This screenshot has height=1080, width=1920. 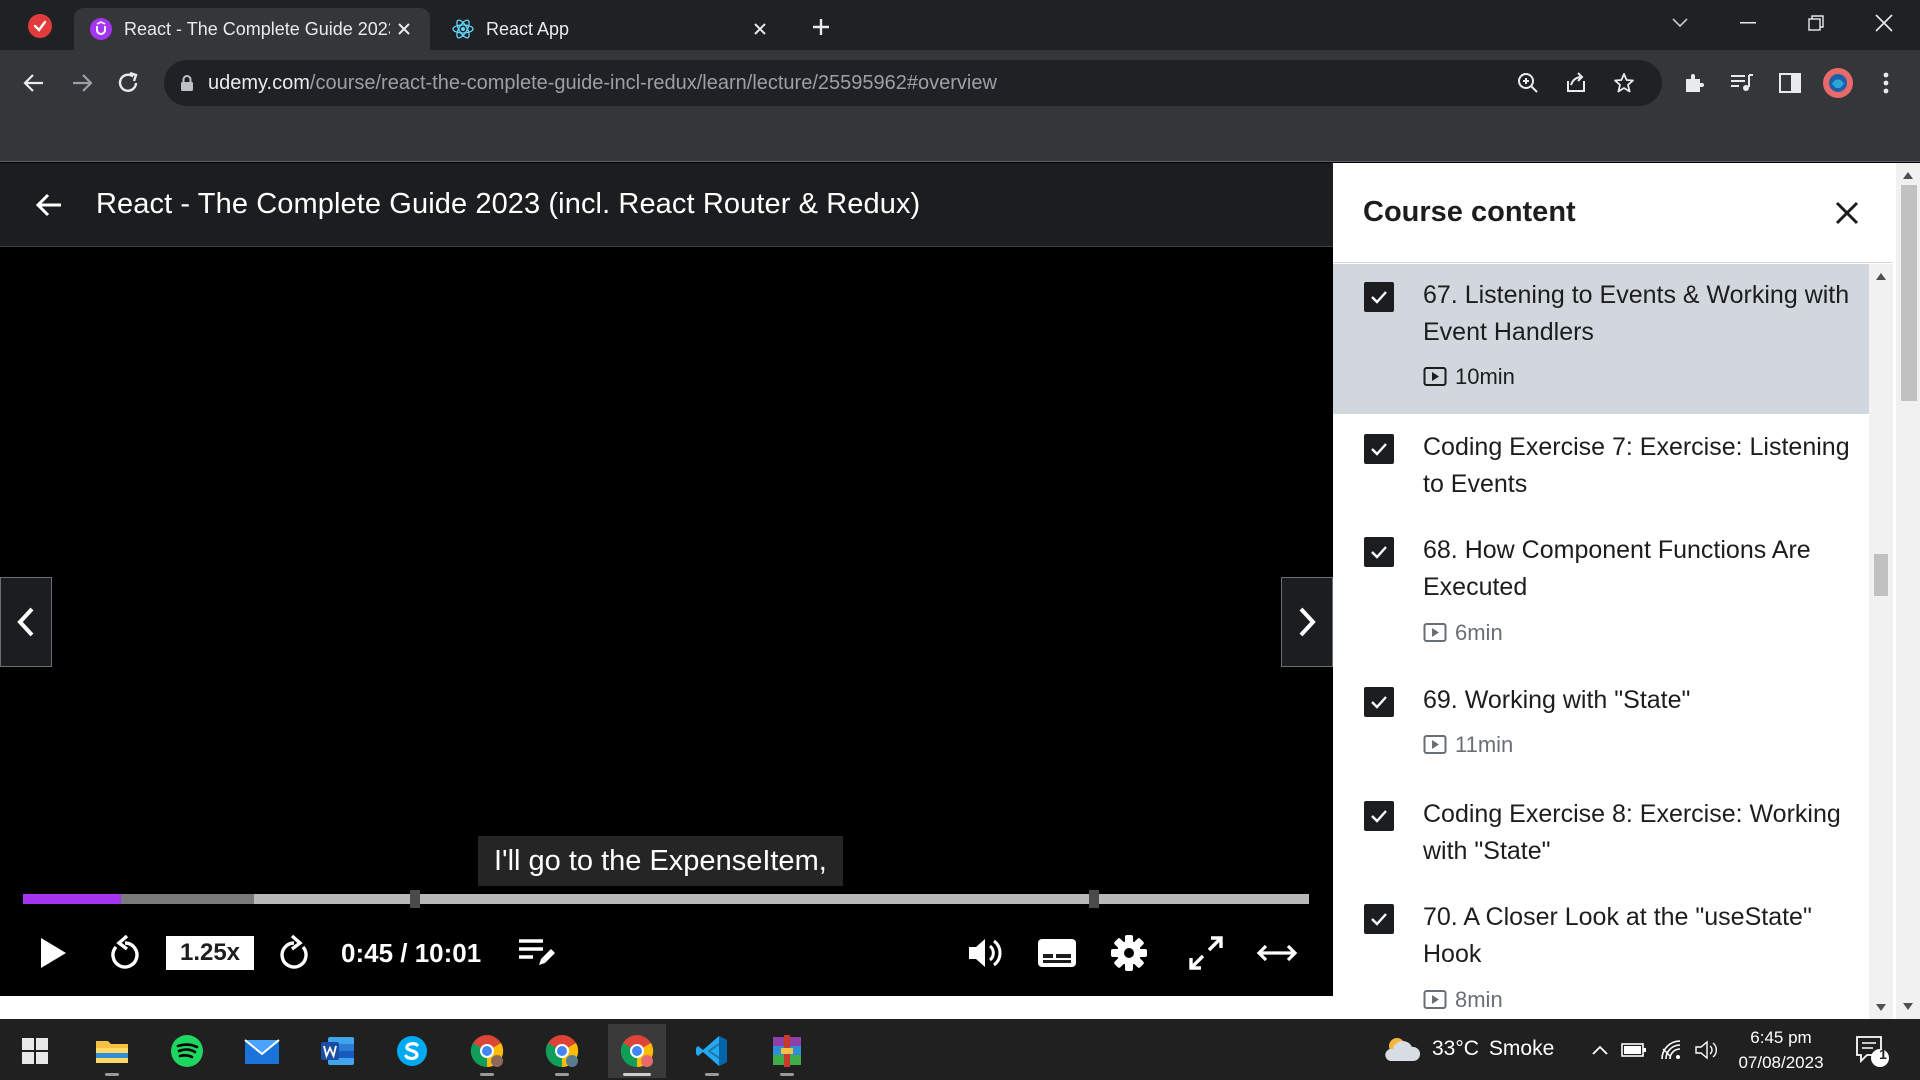 What do you see at coordinates (537, 953) in the screenshot?
I see `add-note-icon` at bounding box center [537, 953].